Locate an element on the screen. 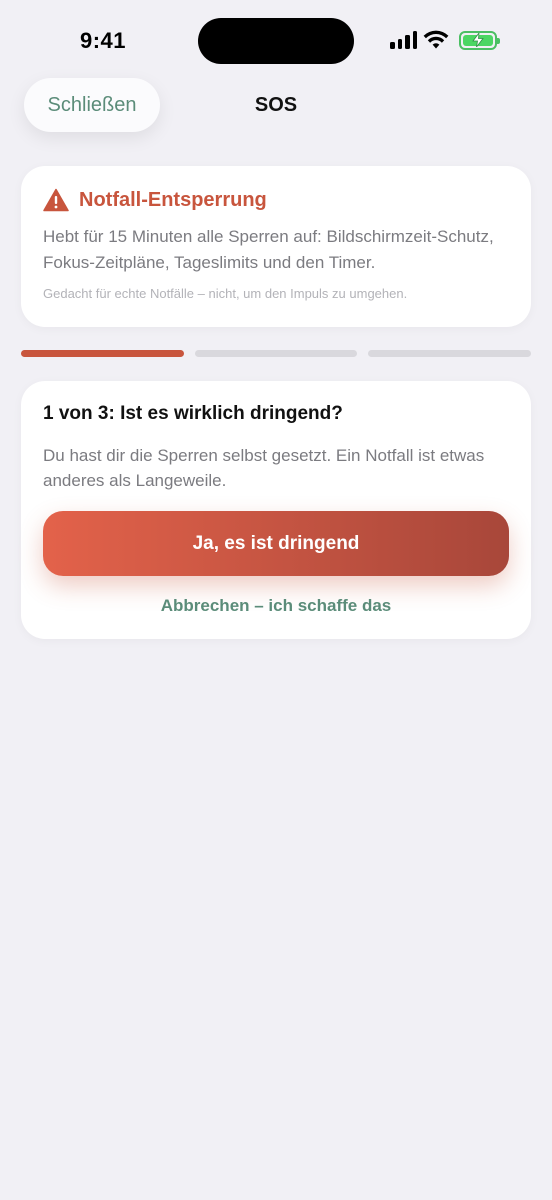 The image size is (552, 1200). battery-charging-icon is located at coordinates (479, 40).